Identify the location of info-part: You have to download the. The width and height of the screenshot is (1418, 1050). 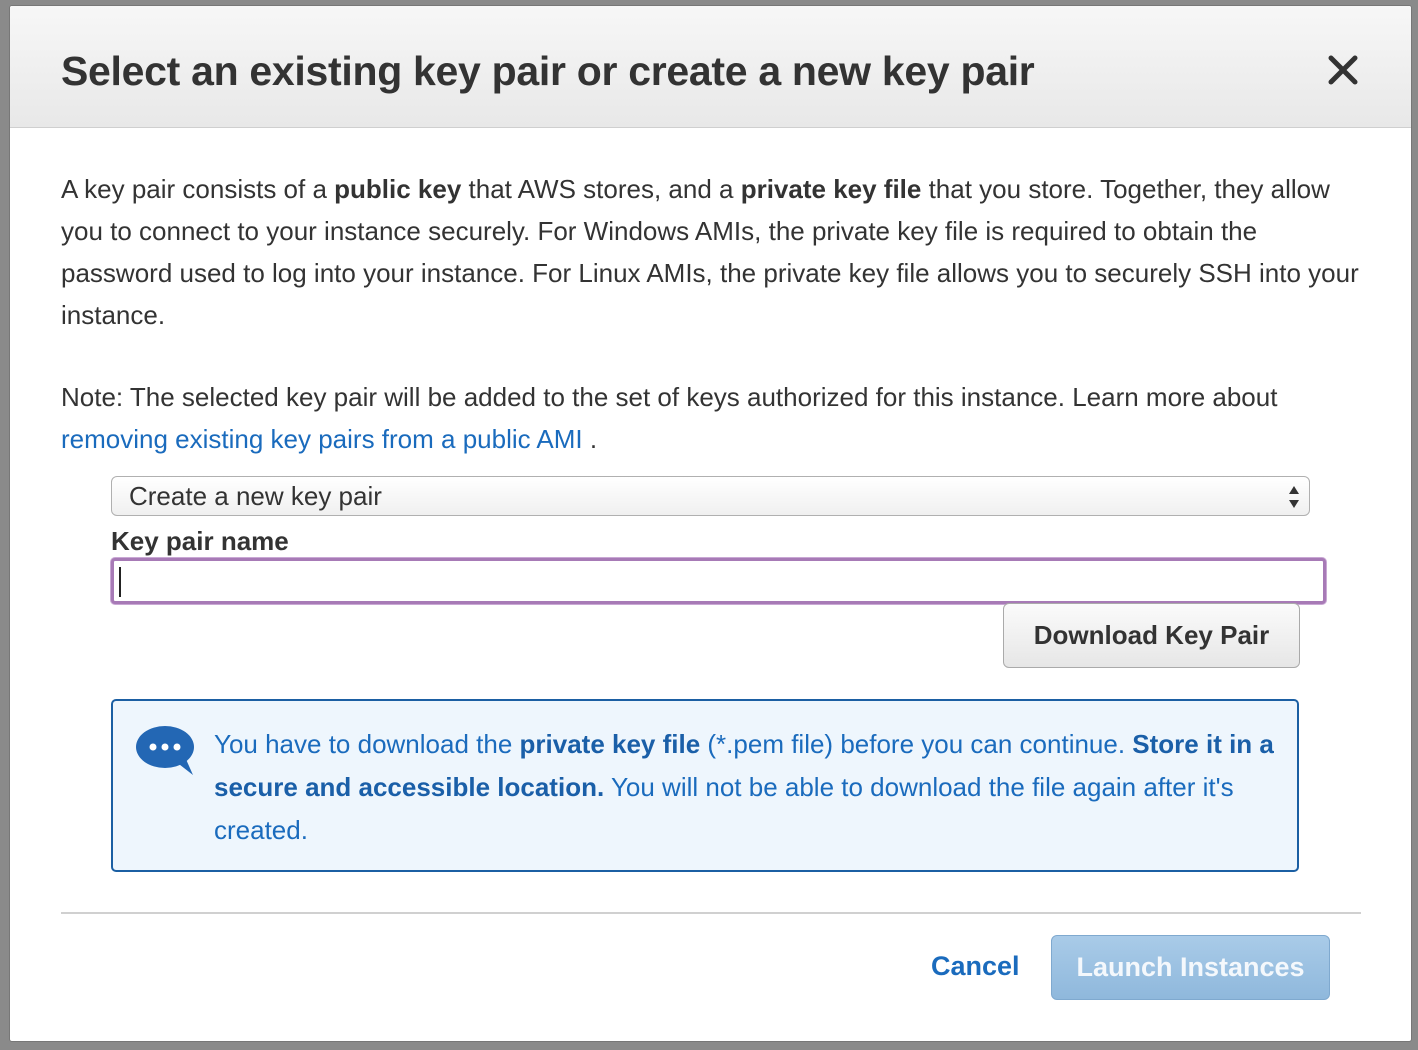
(367, 744).